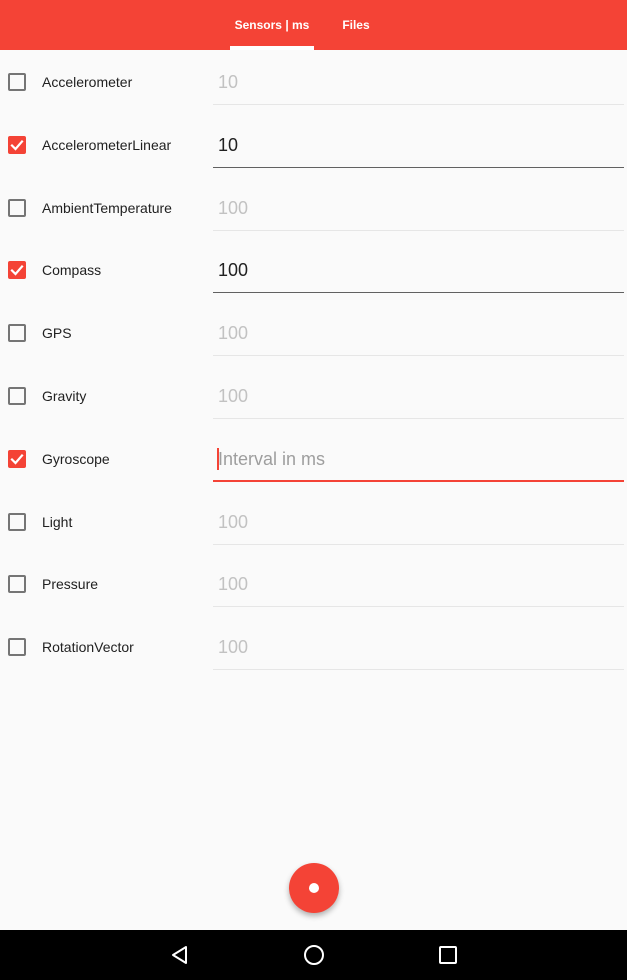 This screenshot has width=627, height=980. What do you see at coordinates (107, 207) in the screenshot?
I see `sensor-label: AmbientTemperature` at bounding box center [107, 207].